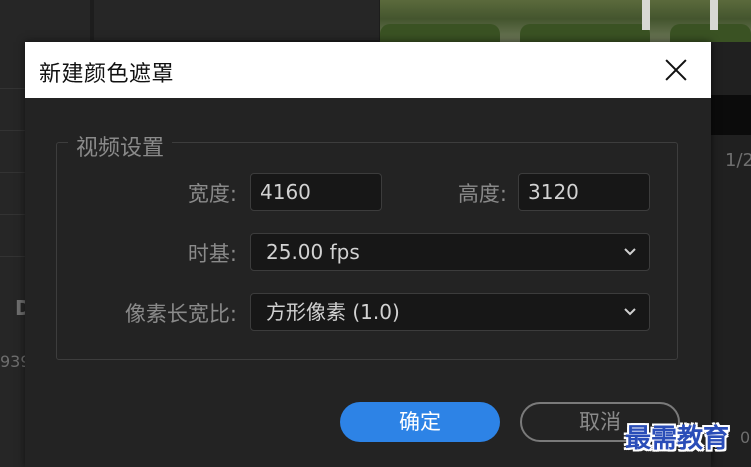 The height and width of the screenshot is (467, 751). Describe the element at coordinates (738, 160) in the screenshot. I see `background-page-indicator: 1/2` at that location.